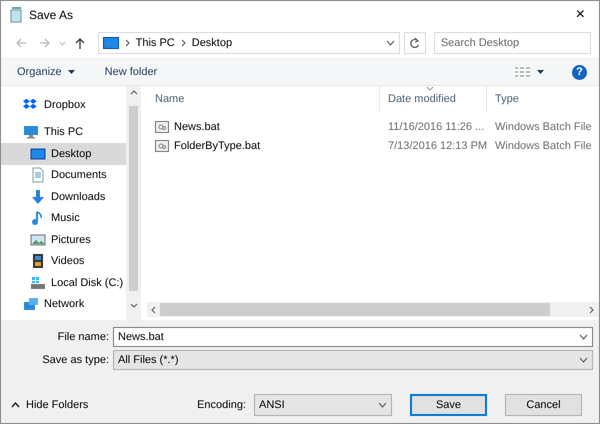 The image size is (600, 424). What do you see at coordinates (263, 145) in the screenshot?
I see `file-name-cell: FolderByType.bat` at bounding box center [263, 145].